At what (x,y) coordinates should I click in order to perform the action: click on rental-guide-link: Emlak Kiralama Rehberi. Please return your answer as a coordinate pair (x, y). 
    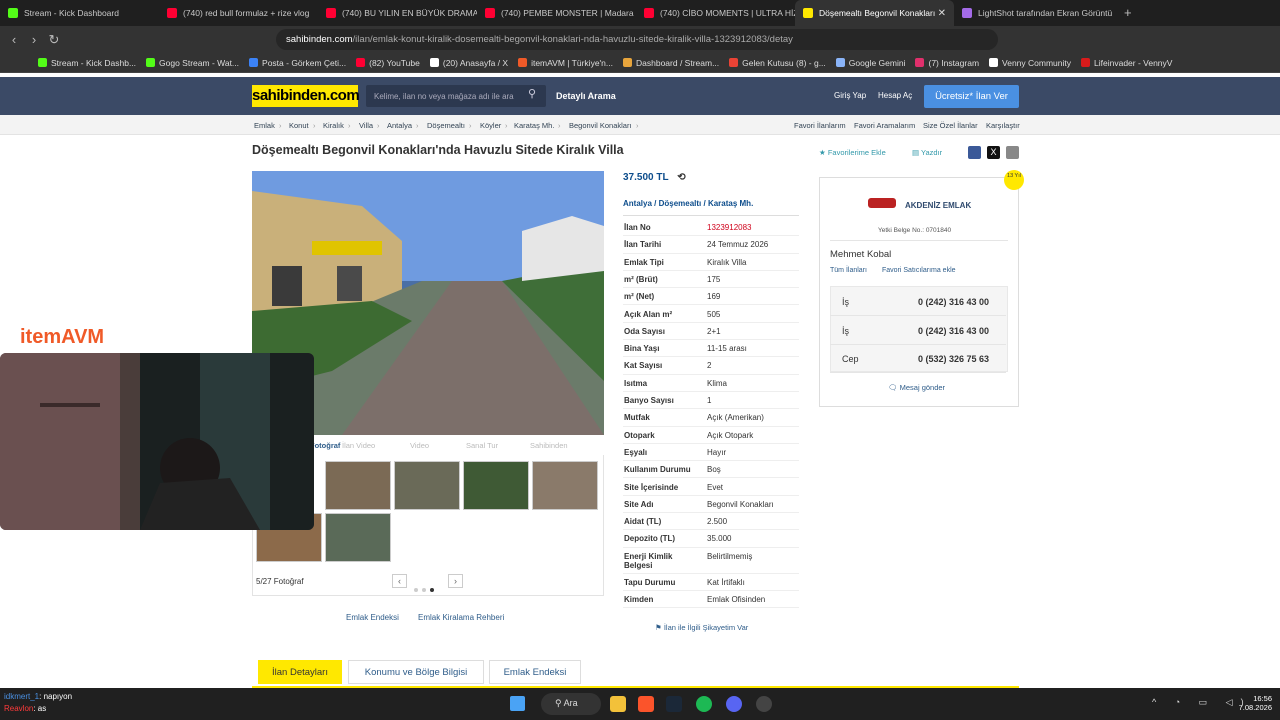
    Looking at the image, I should click on (461, 617).